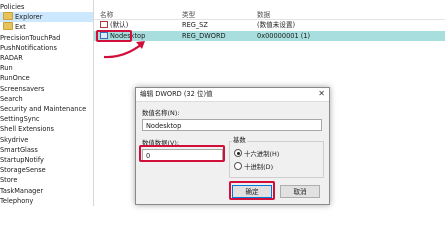 The image size is (445, 240). Describe the element at coordinates (46, 27) in the screenshot. I see `tree-item: Ext` at that location.